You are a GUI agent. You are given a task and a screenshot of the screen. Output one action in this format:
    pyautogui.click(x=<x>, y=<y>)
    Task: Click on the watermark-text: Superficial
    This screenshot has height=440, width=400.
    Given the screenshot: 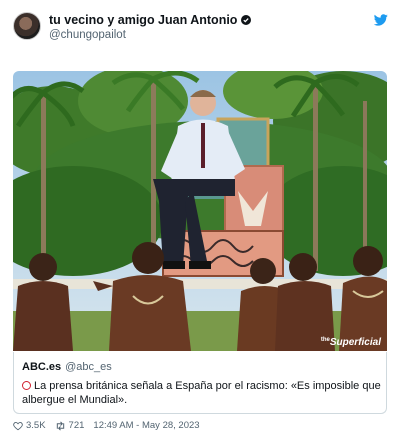 What is the action you would take?
    pyautogui.click(x=355, y=342)
    